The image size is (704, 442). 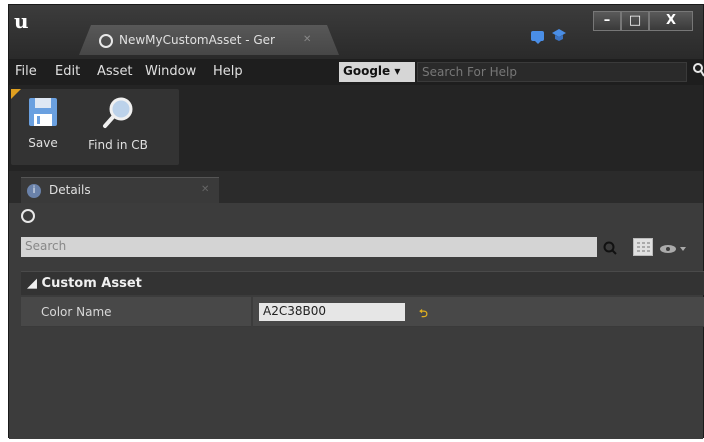 I want to click on toolbar-group: Save Find in CB, so click(x=95, y=127).